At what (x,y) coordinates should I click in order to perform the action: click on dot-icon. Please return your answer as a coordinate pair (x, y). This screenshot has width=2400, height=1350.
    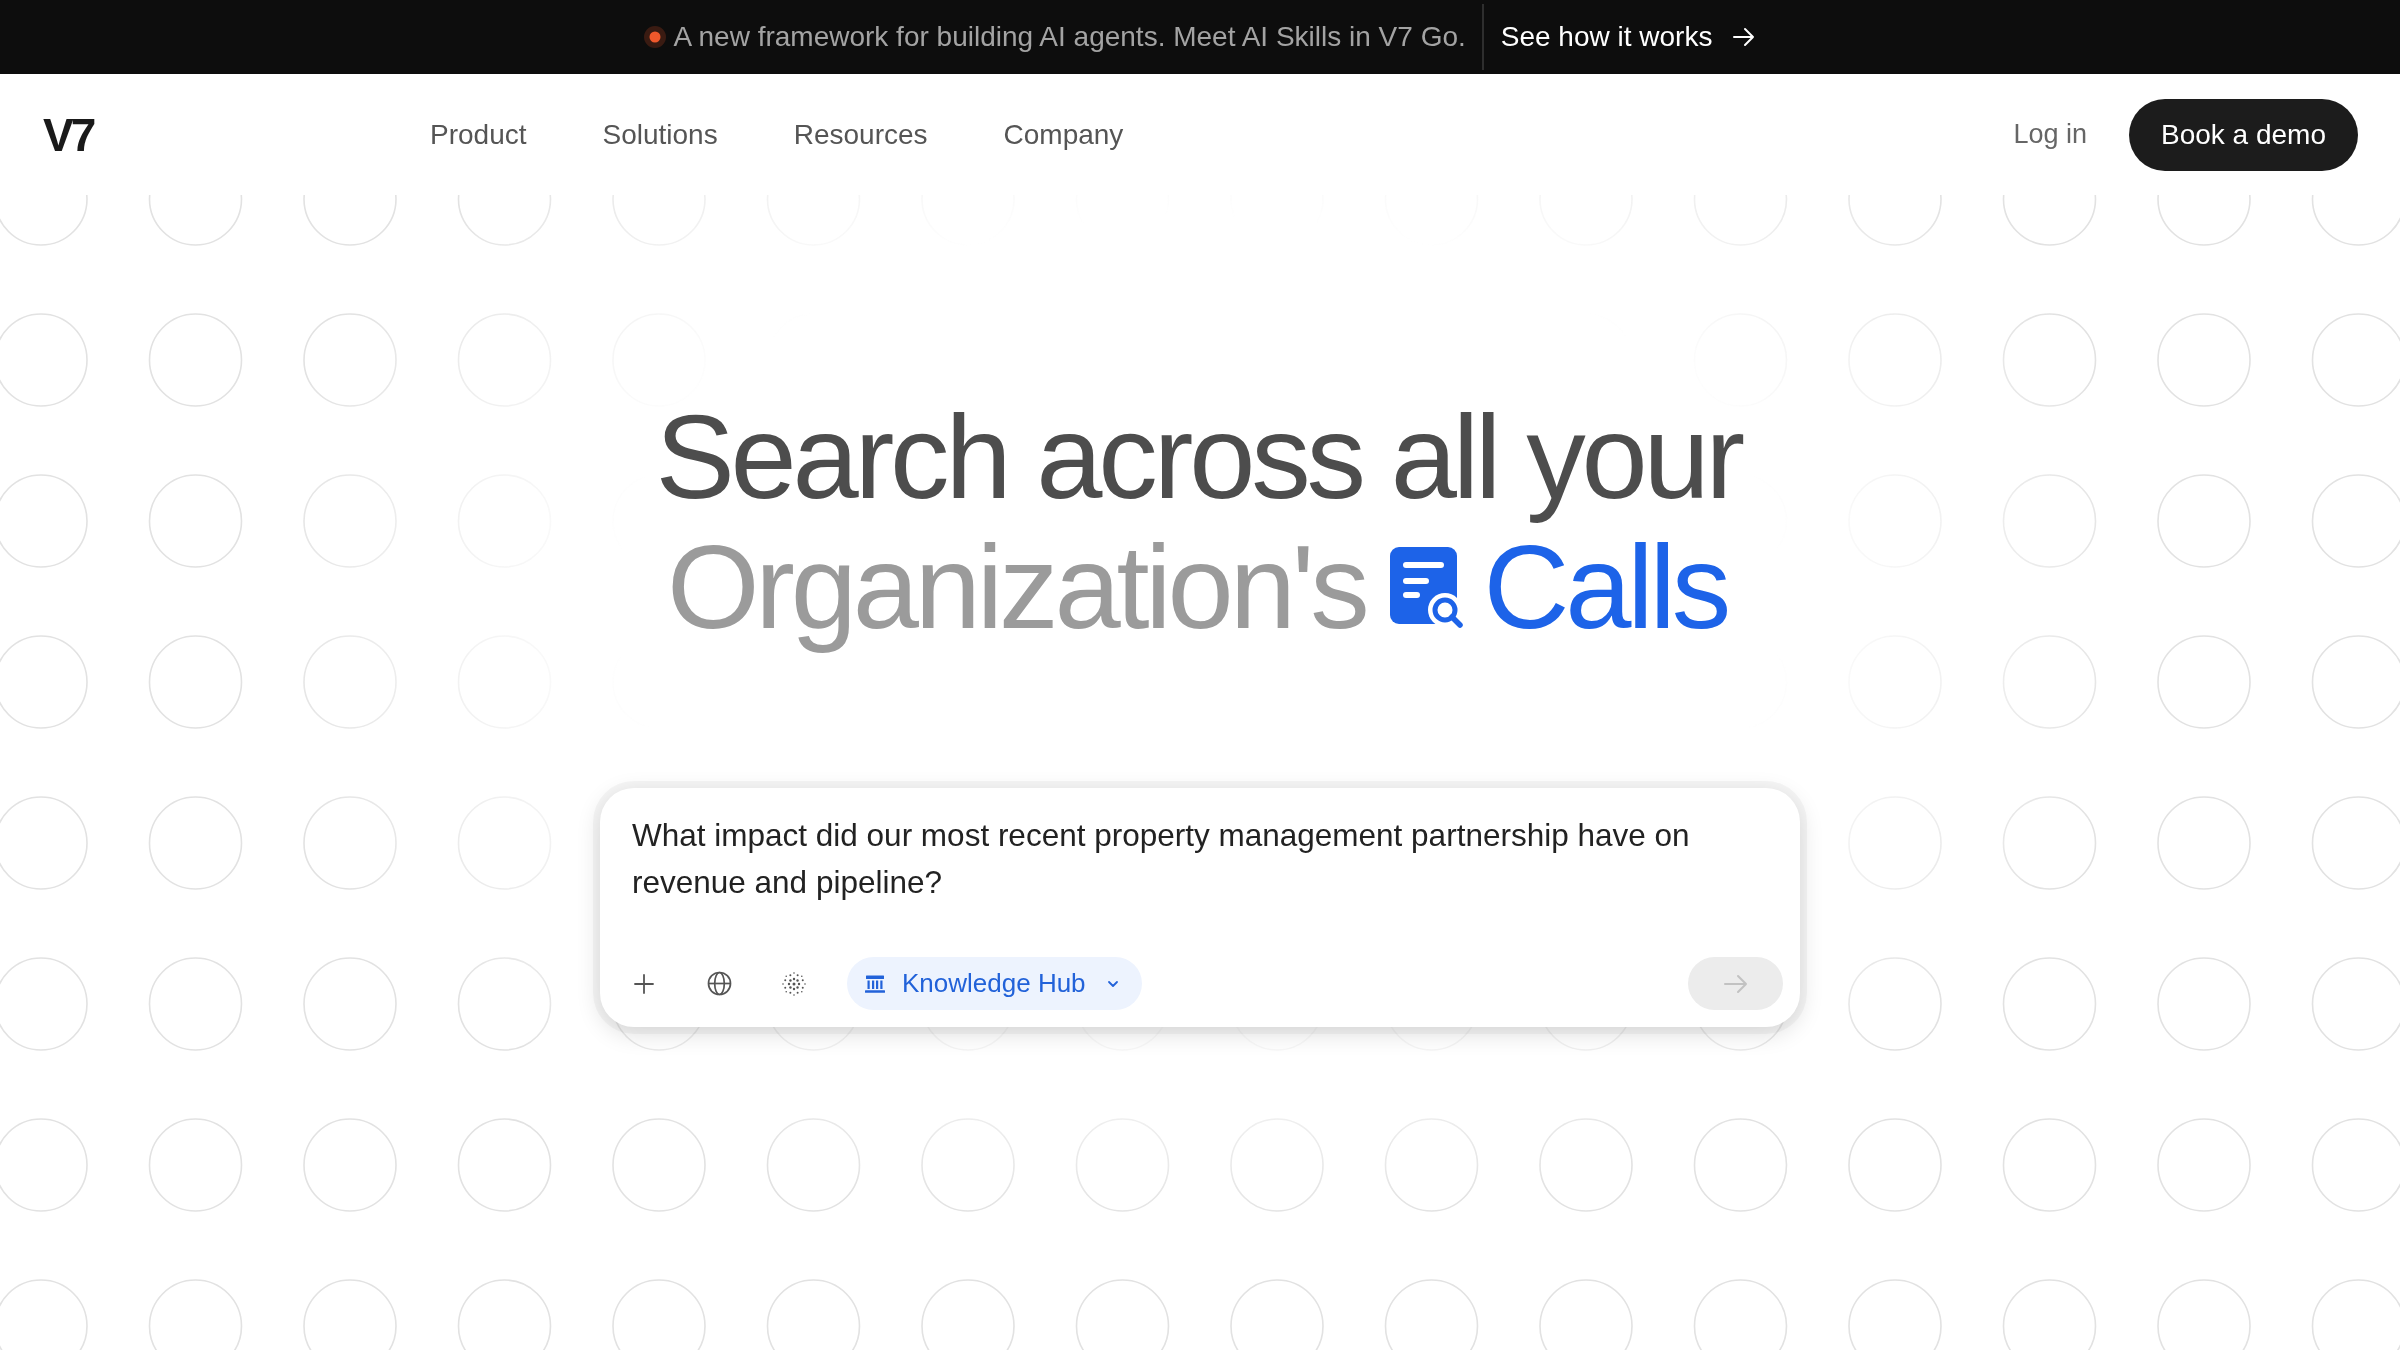
    Looking at the image, I should click on (654, 37).